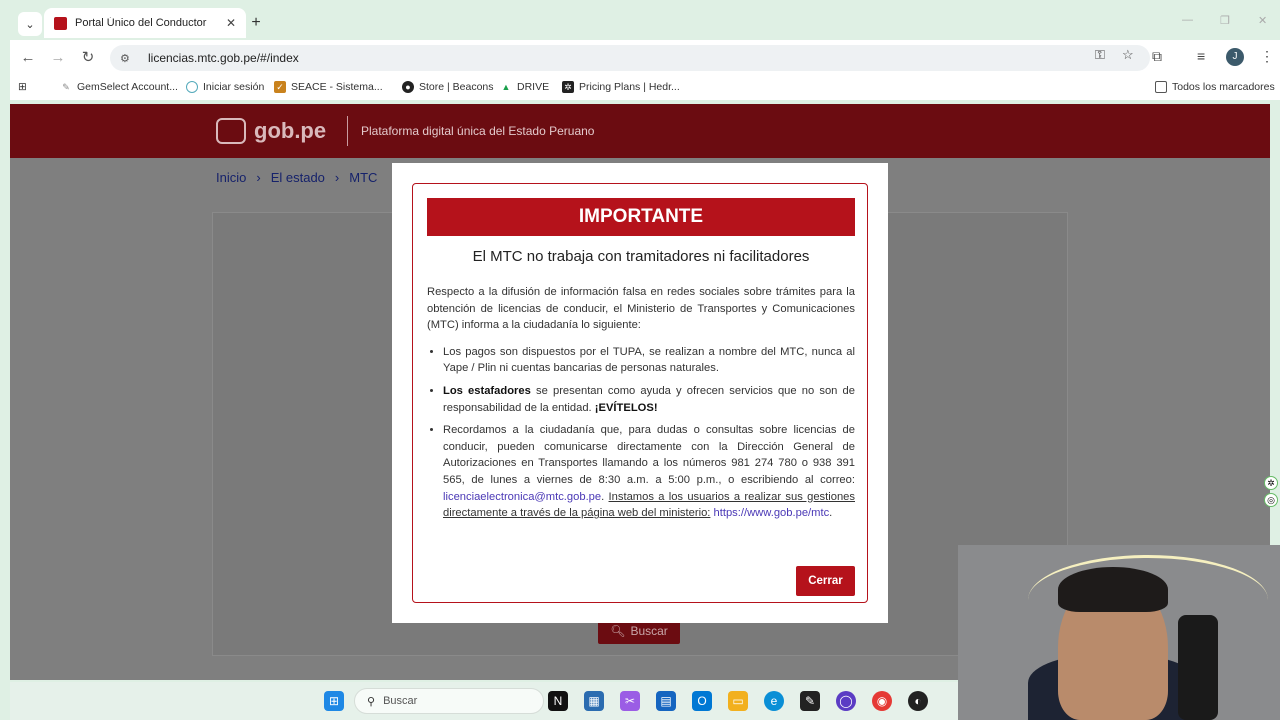 The height and width of the screenshot is (720, 1280). I want to click on chrome-icon: ◉, so click(882, 701).